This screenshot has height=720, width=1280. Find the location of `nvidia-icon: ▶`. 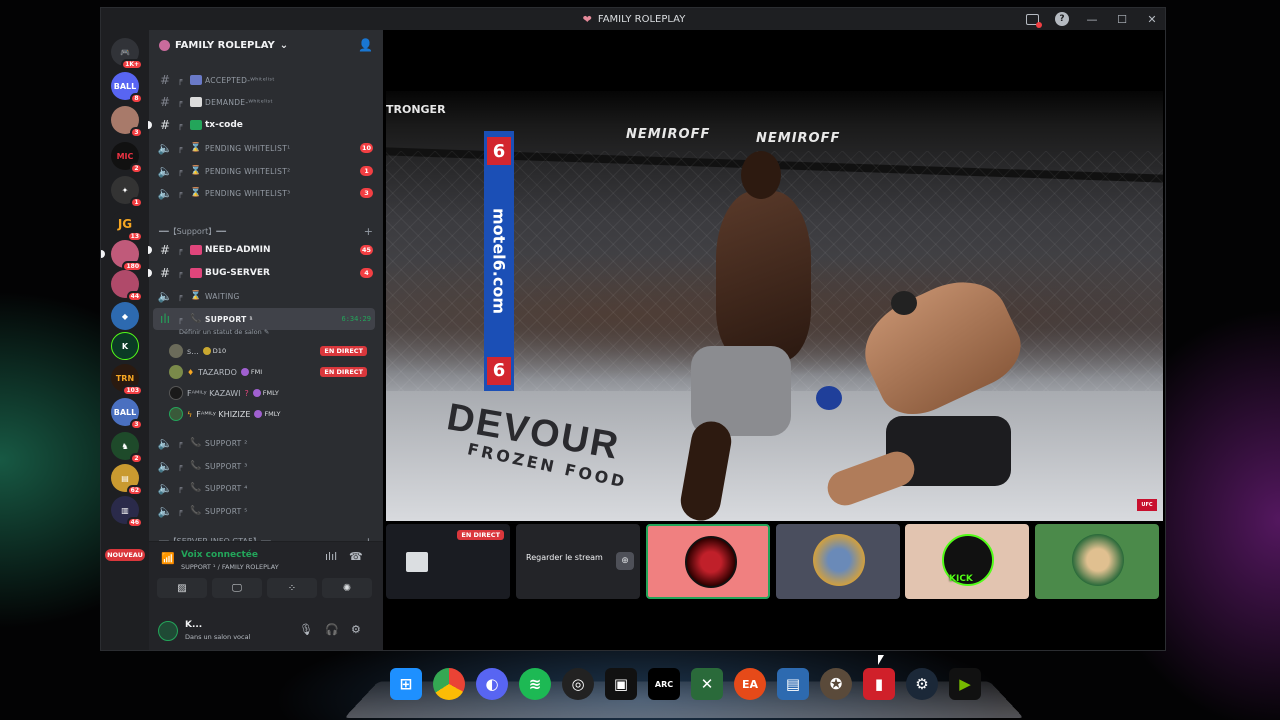

nvidia-icon: ▶ is located at coordinates (965, 684).